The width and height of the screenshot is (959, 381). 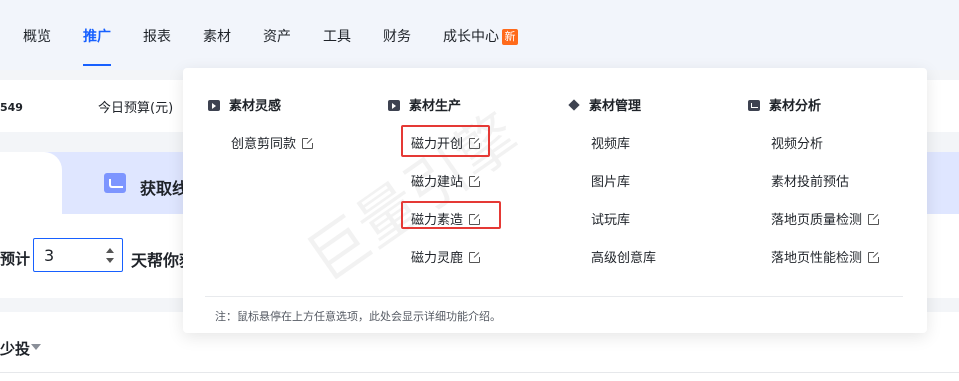 What do you see at coordinates (115, 183) in the screenshot?
I see `leads-icon` at bounding box center [115, 183].